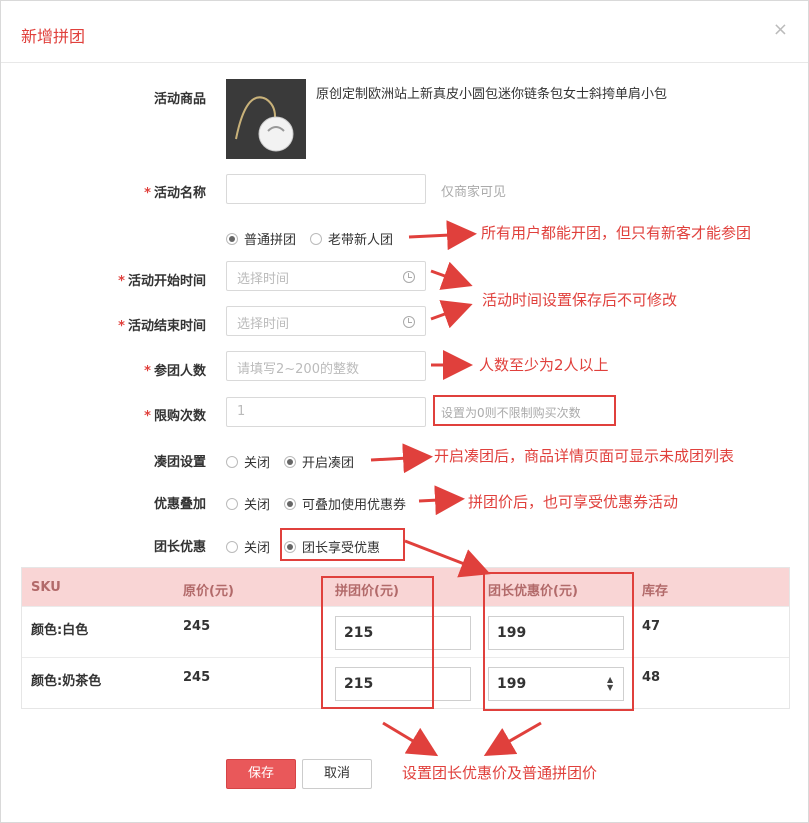 This screenshot has width=809, height=823. What do you see at coordinates (456, 488) in the screenshot?
I see `annotation-arrows` at bounding box center [456, 488].